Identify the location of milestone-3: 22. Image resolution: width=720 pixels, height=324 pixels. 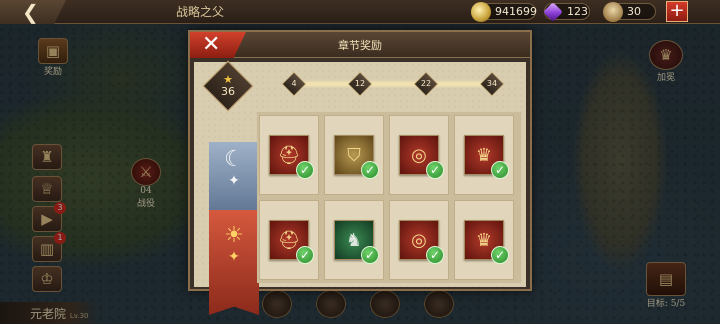
(426, 84).